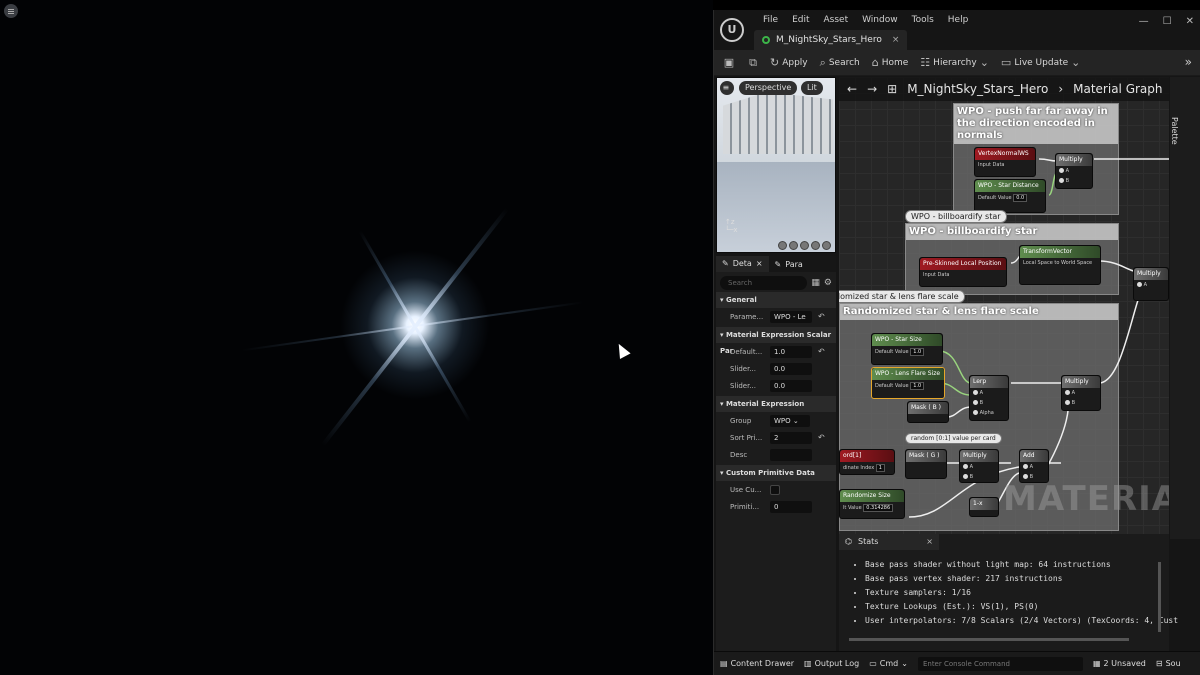  Describe the element at coordinates (791, 506) in the screenshot. I see `primitive-index-field: 0` at that location.